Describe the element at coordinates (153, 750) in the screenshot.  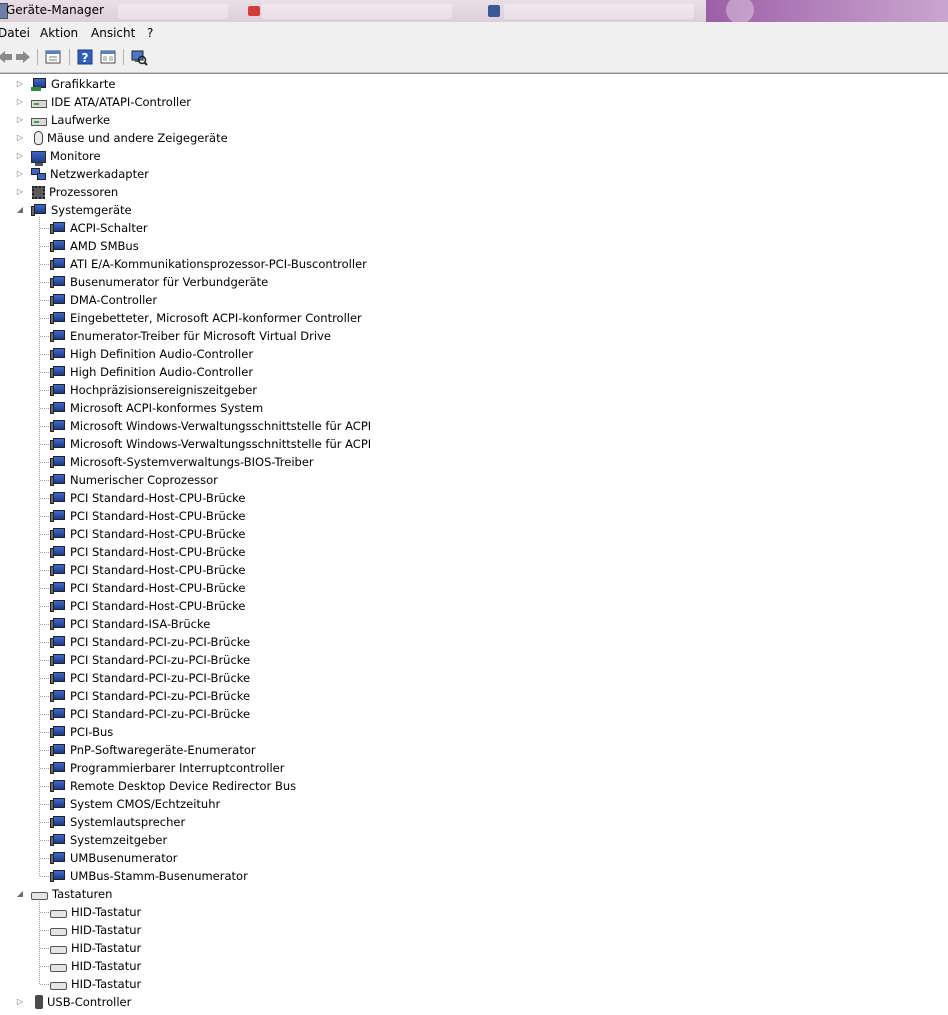
I see `tree-device: PnP-Softwaregeräte-Enumerator` at that location.